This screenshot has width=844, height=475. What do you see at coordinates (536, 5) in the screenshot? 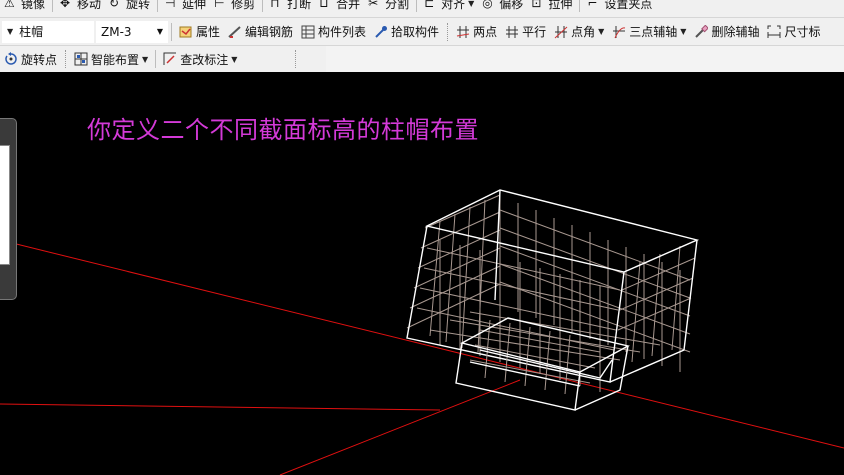
I see `stretch-icon: ⊡` at bounding box center [536, 5].